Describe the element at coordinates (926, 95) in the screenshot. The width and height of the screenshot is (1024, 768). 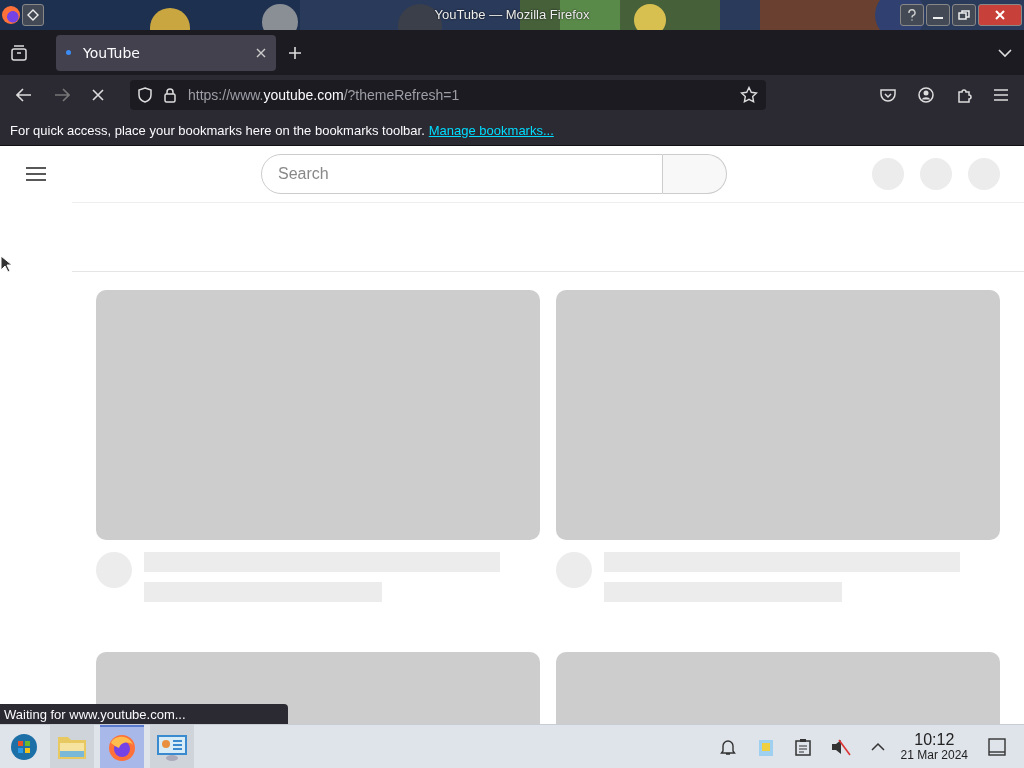
I see `account-icon` at that location.